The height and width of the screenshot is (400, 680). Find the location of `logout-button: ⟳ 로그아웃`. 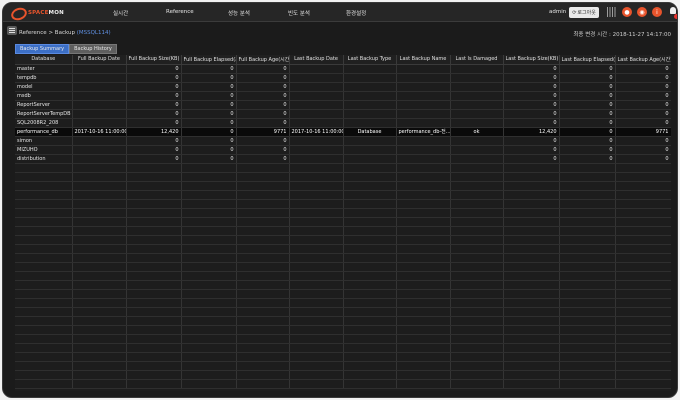

logout-button: ⟳ 로그아웃 is located at coordinates (584, 12).